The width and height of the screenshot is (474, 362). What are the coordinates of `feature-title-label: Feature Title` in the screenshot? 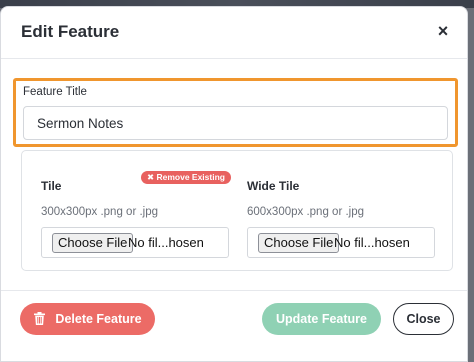 It's located at (55, 92).